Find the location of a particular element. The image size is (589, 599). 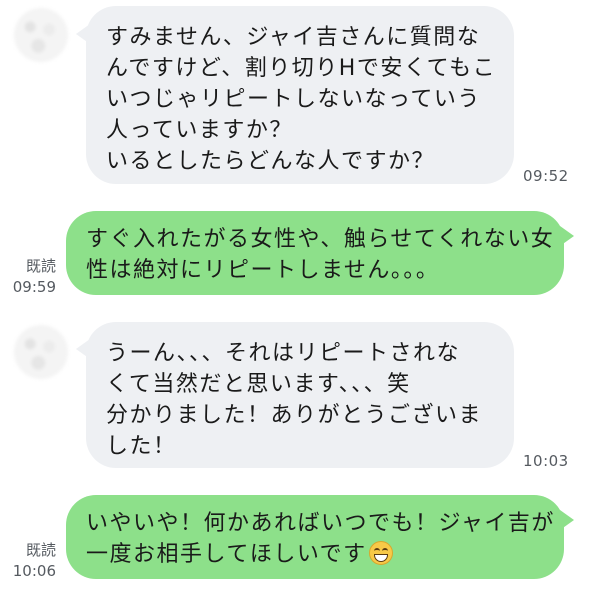

grinning-face-emoji is located at coordinates (380, 553).